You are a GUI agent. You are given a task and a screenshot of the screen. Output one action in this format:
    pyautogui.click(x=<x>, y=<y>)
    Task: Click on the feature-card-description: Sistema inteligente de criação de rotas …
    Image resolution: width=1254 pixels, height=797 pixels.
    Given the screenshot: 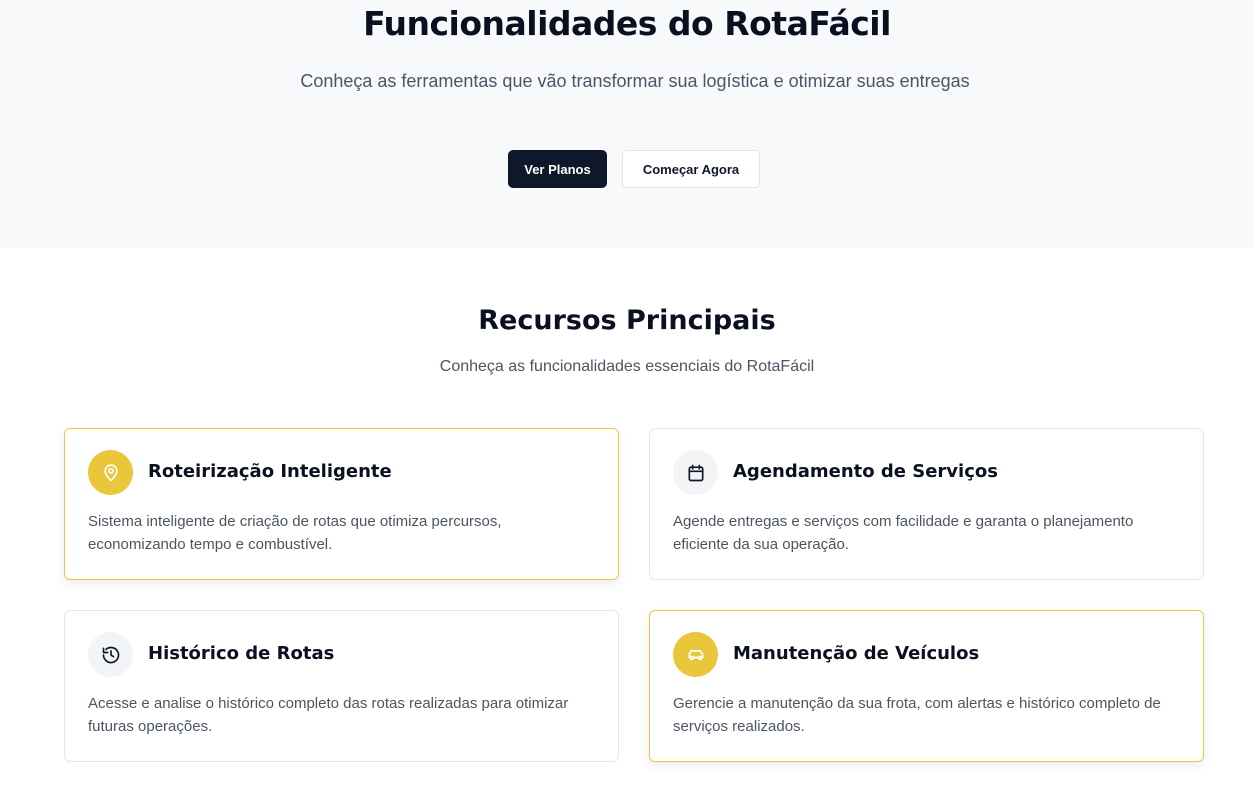 What is the action you would take?
    pyautogui.click(x=295, y=533)
    